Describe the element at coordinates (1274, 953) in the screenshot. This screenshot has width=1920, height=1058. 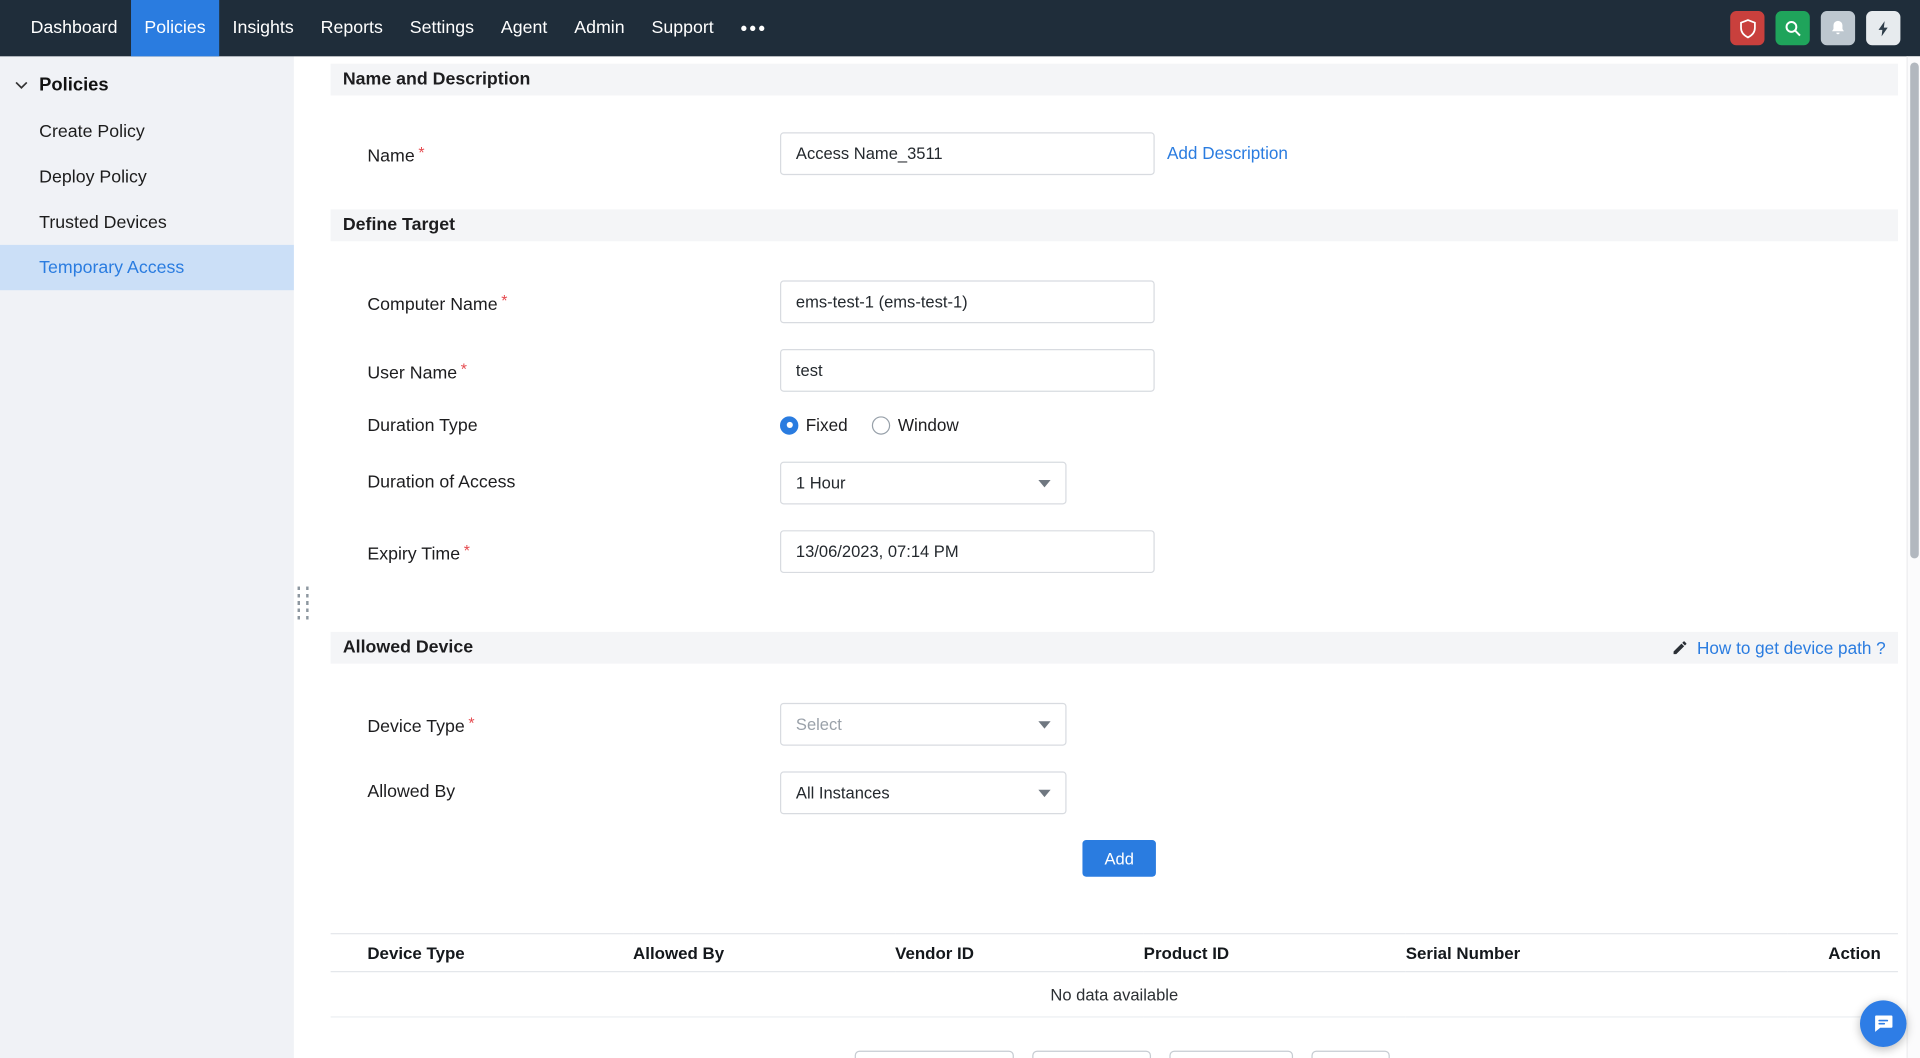
I see `col-product-id: Product ID` at that location.